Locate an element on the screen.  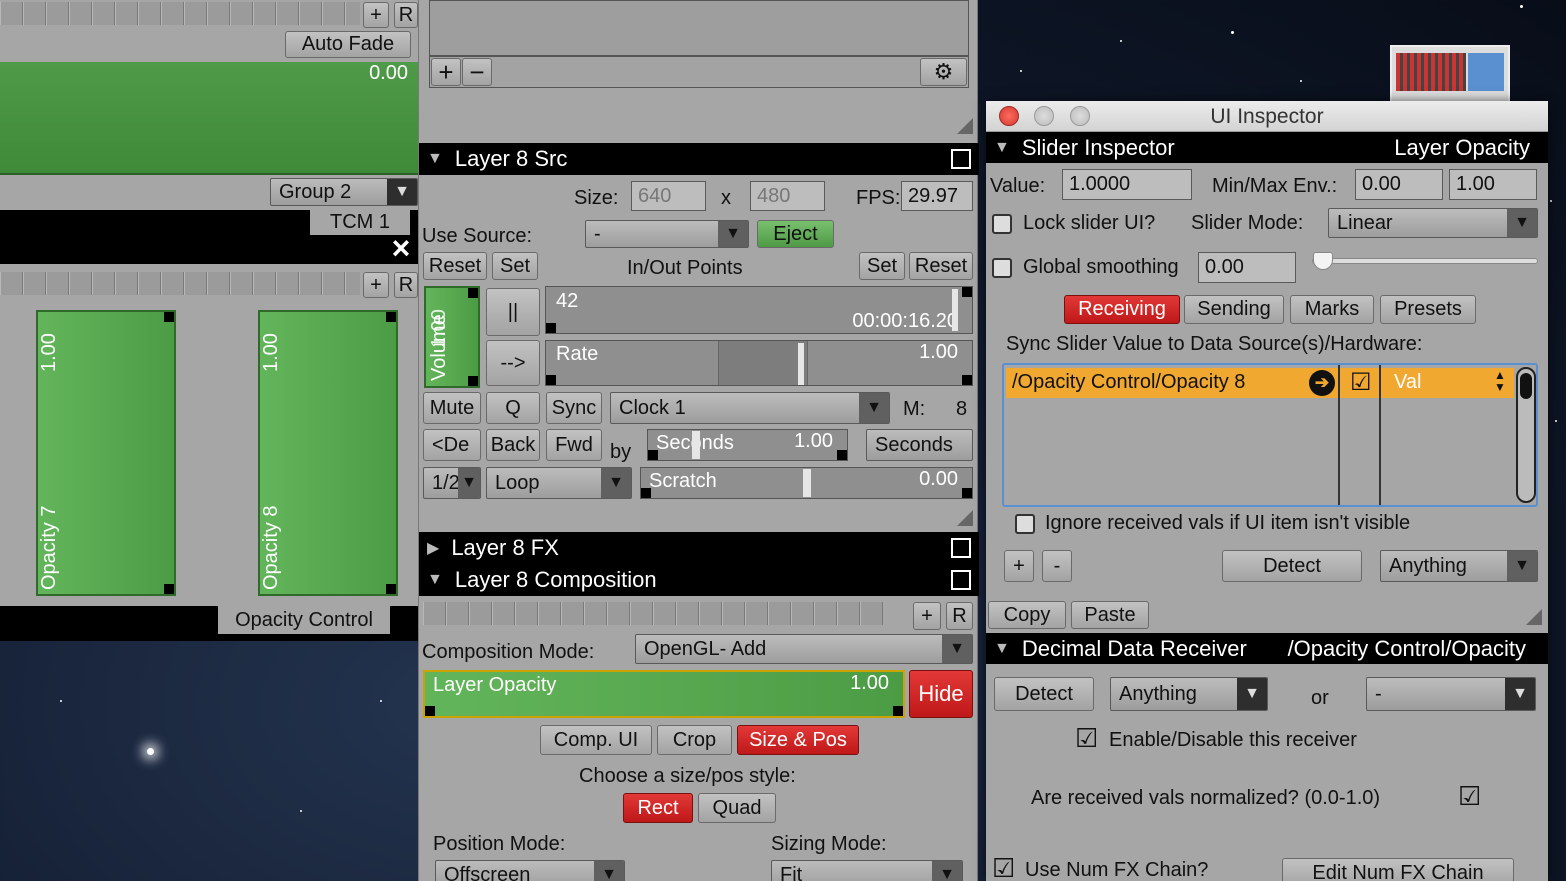
slider-knob is located at coordinates (551, 380).